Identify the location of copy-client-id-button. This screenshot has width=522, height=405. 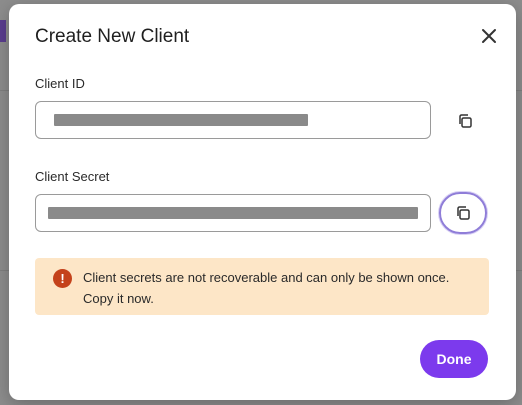
(465, 121).